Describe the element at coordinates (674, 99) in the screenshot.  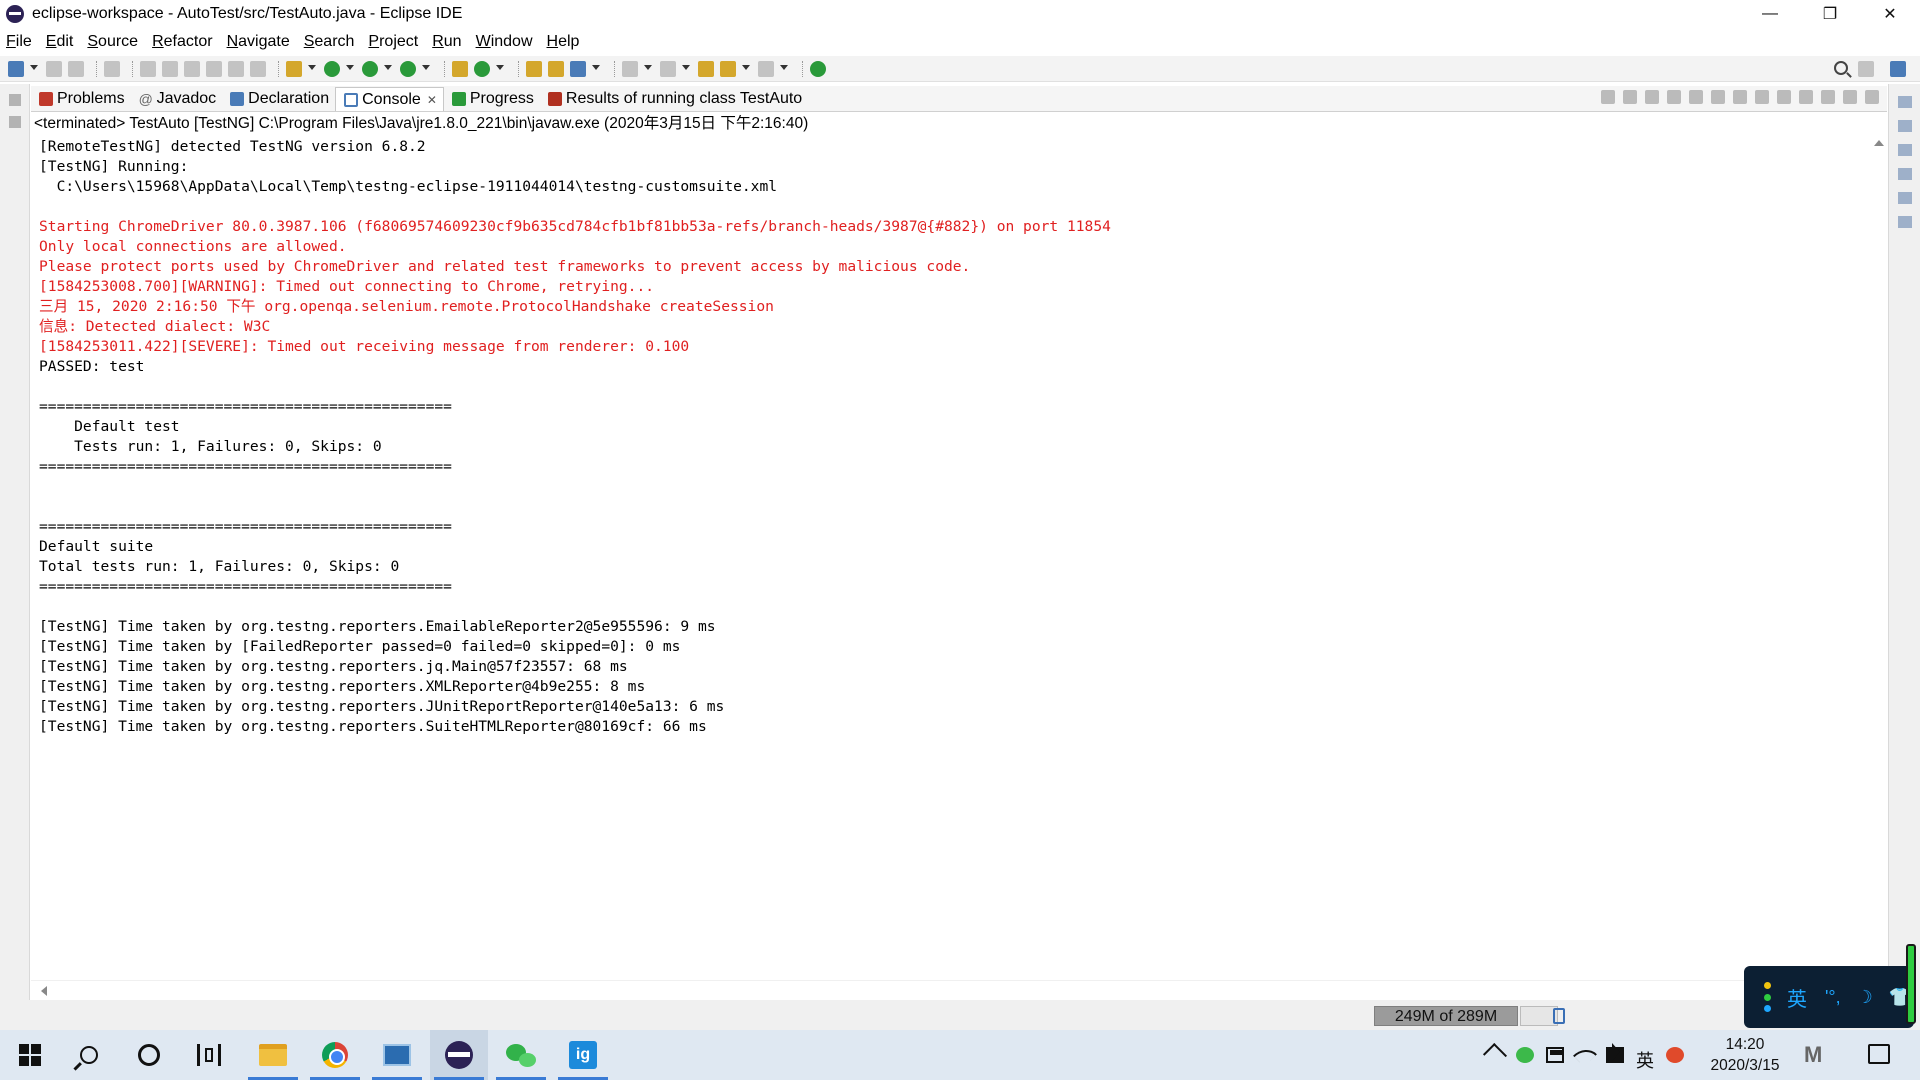
I see `tab-testng-results: Results of running class TestAuto` at that location.